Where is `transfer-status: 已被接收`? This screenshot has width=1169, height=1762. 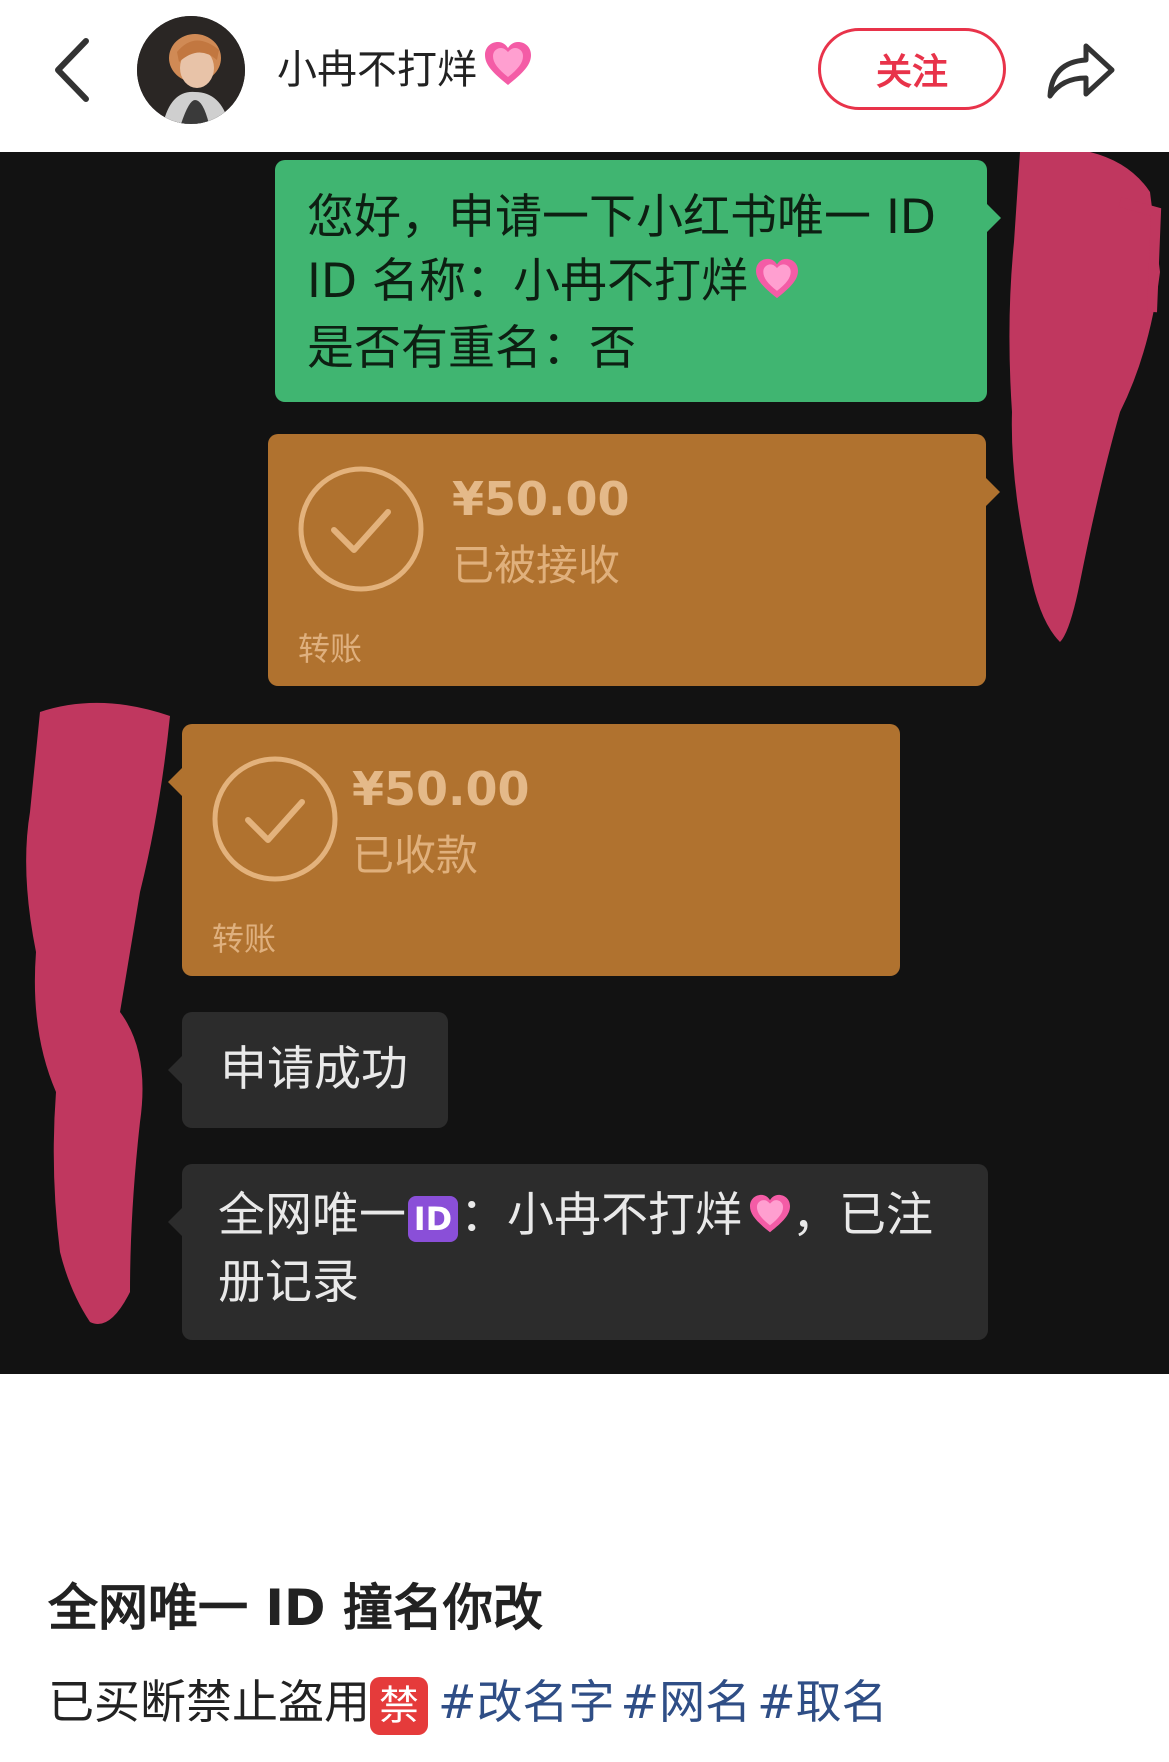
transfer-status: 已被接收 is located at coordinates (536, 565).